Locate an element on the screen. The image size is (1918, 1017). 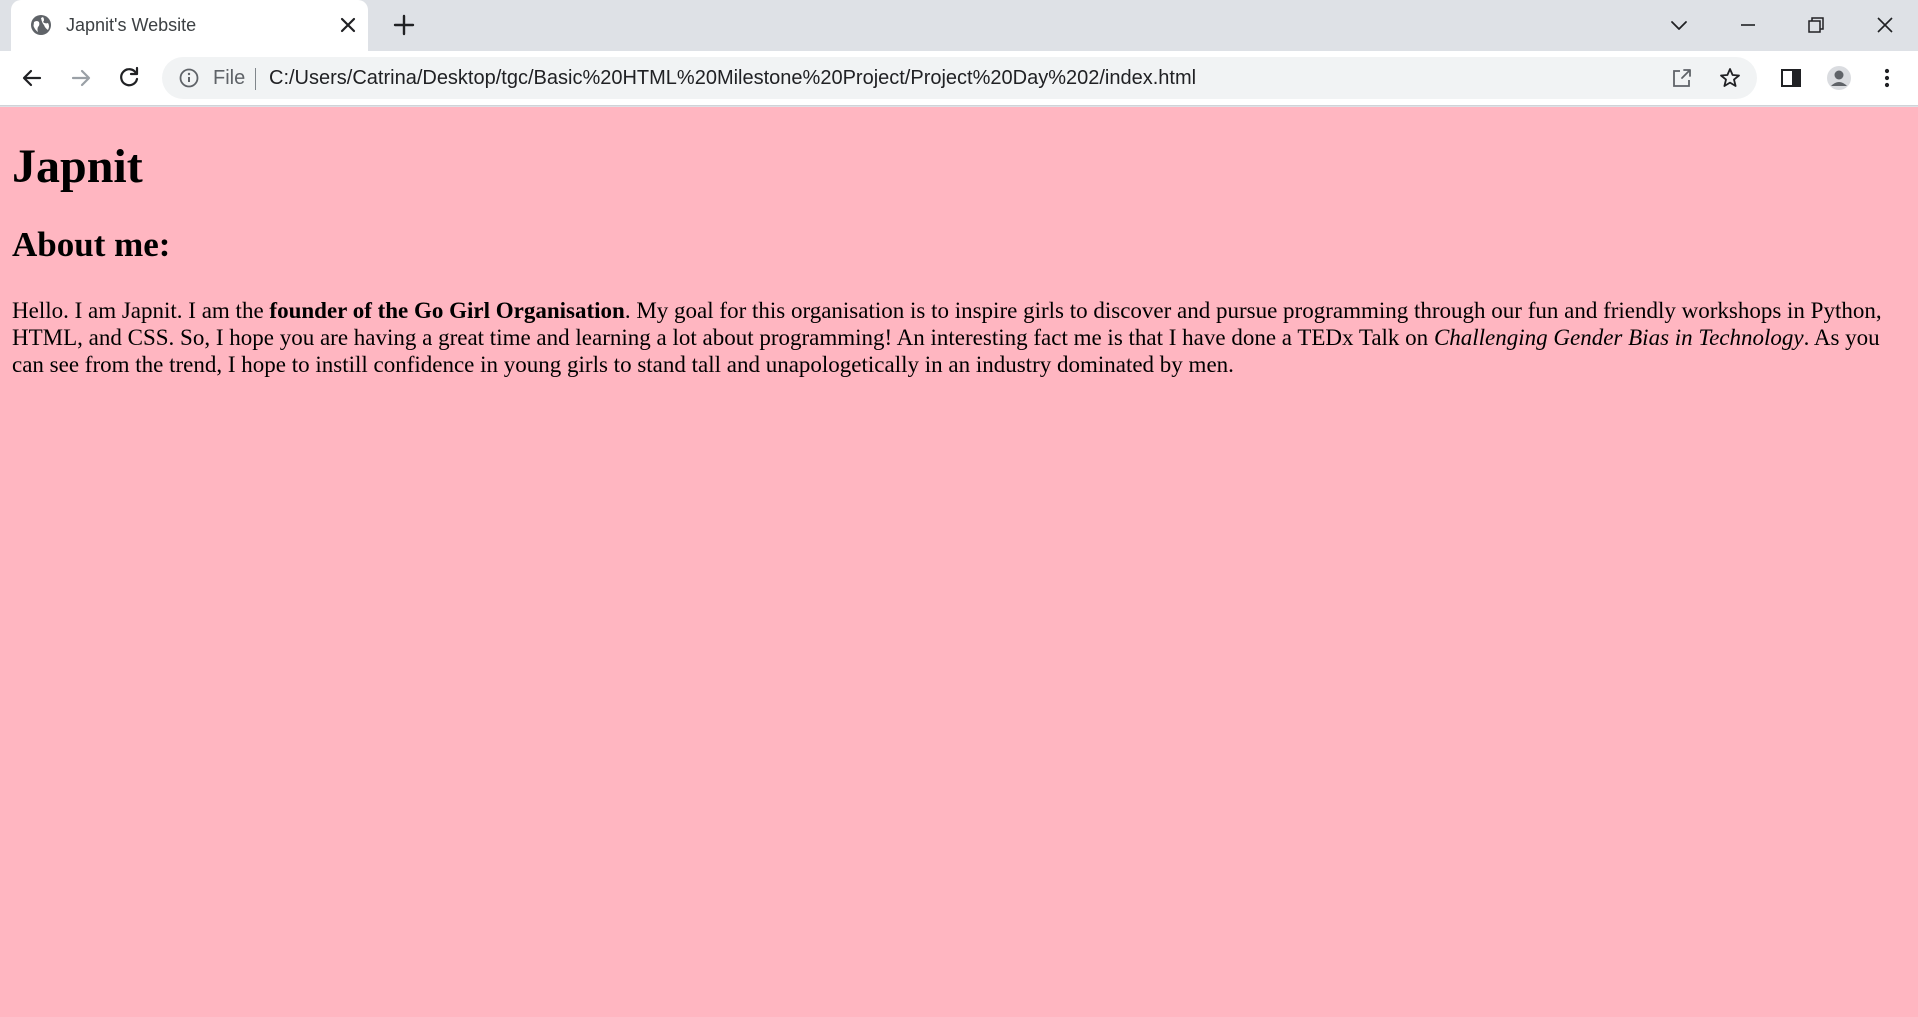
tab-close-icon is located at coordinates (348, 25).